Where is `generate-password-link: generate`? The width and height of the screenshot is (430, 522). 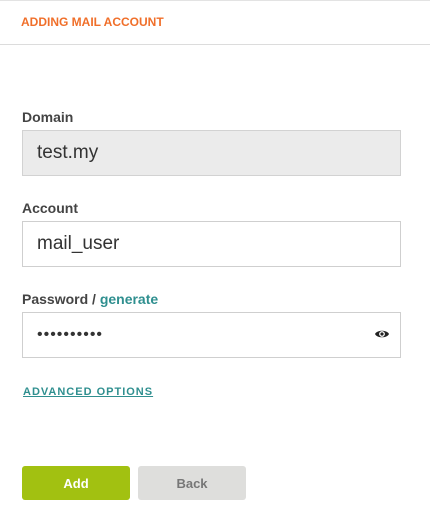
generate-password-link: generate is located at coordinates (129, 299).